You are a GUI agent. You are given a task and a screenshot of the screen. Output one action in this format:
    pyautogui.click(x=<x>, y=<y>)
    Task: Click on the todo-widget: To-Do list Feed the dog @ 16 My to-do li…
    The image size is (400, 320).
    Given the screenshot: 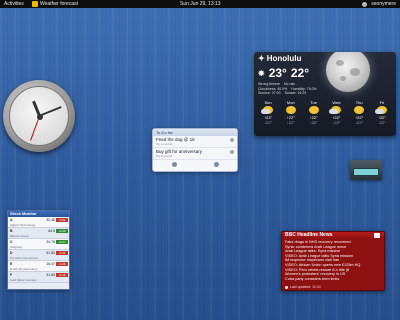 What is the action you would take?
    pyautogui.click(x=195, y=150)
    